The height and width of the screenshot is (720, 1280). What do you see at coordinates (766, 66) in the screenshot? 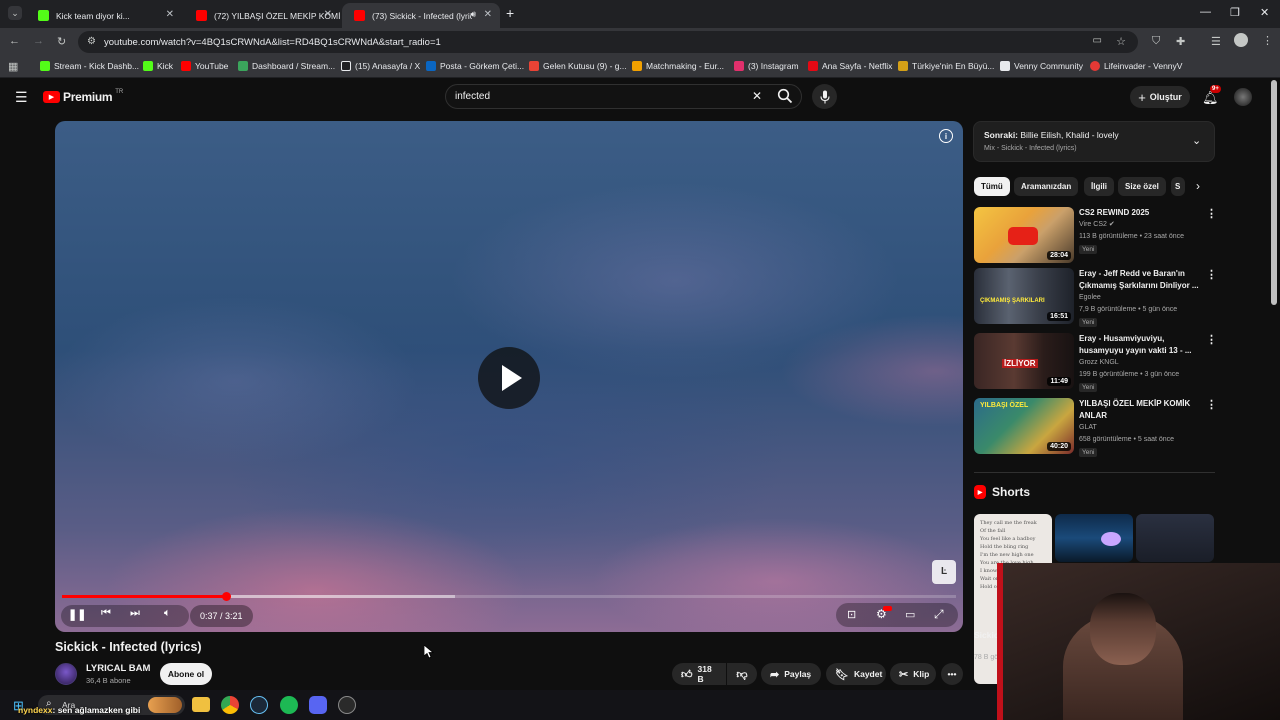
I see `bookmark-item: (3) Instagram` at bounding box center [766, 66].